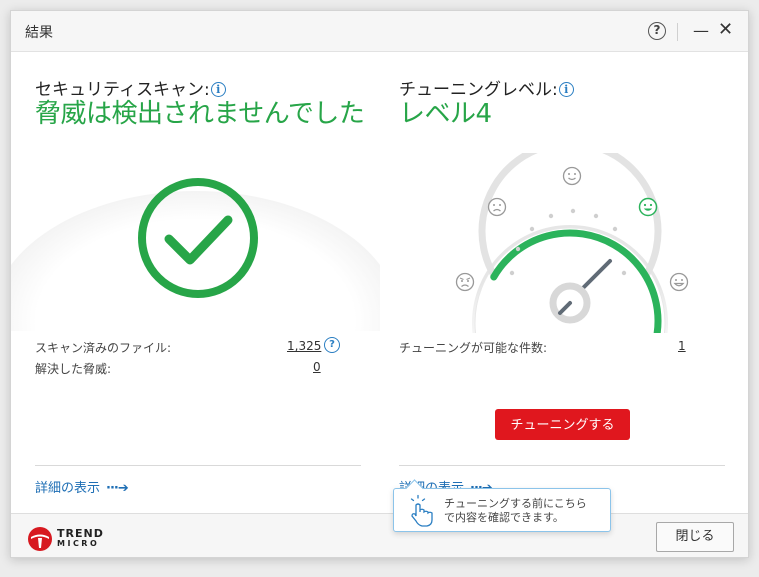  What do you see at coordinates (562, 465) in the screenshot?
I see `tuning-divider` at bounding box center [562, 465].